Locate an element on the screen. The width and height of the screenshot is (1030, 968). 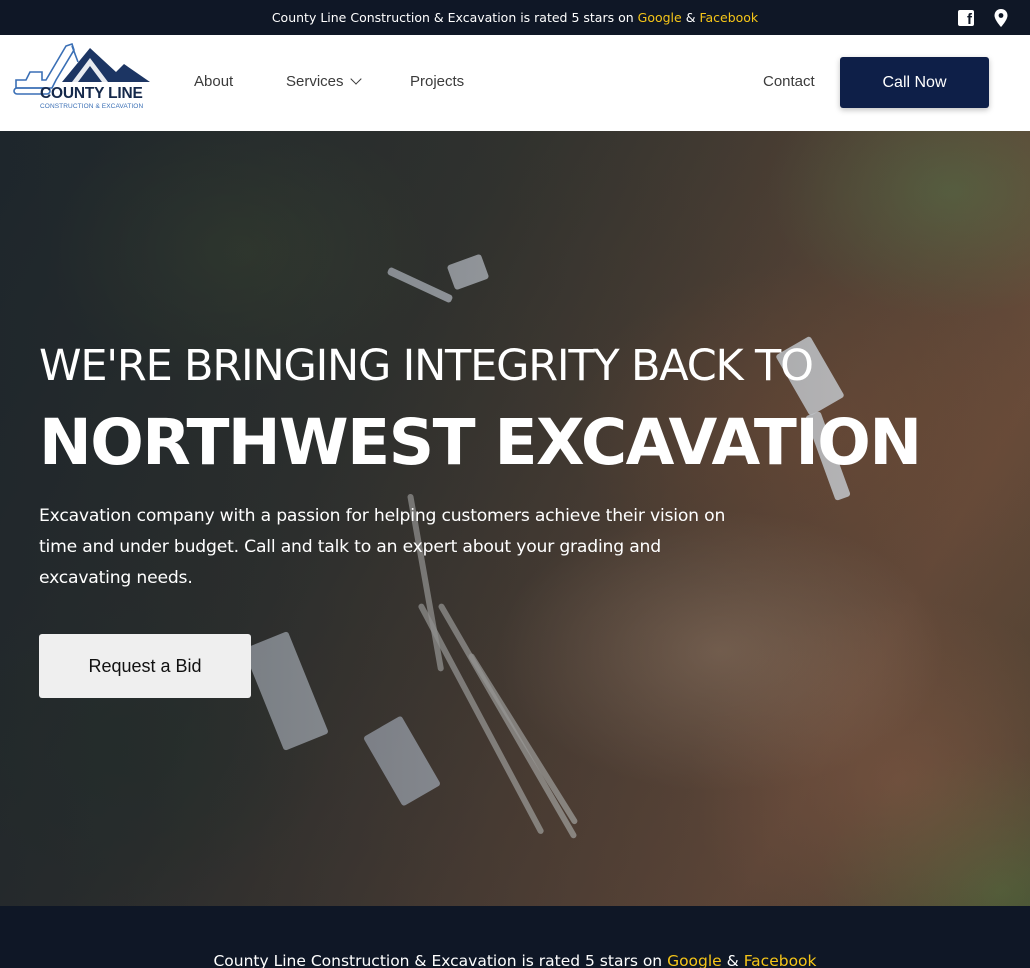
nav-about: About is located at coordinates (213, 81).